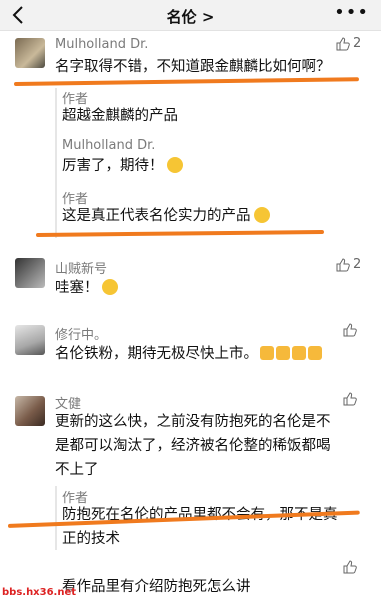 The height and width of the screenshot is (600, 381). Describe the element at coordinates (261, 215) in the screenshot. I see `smile-emoji-icon` at that location.